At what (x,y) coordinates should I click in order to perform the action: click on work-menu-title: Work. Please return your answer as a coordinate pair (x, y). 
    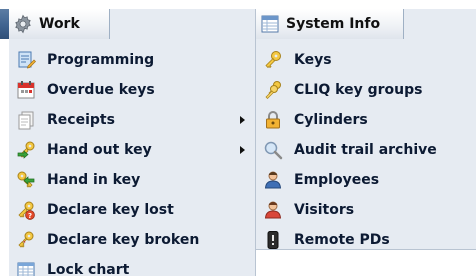
    Looking at the image, I should click on (59, 24).